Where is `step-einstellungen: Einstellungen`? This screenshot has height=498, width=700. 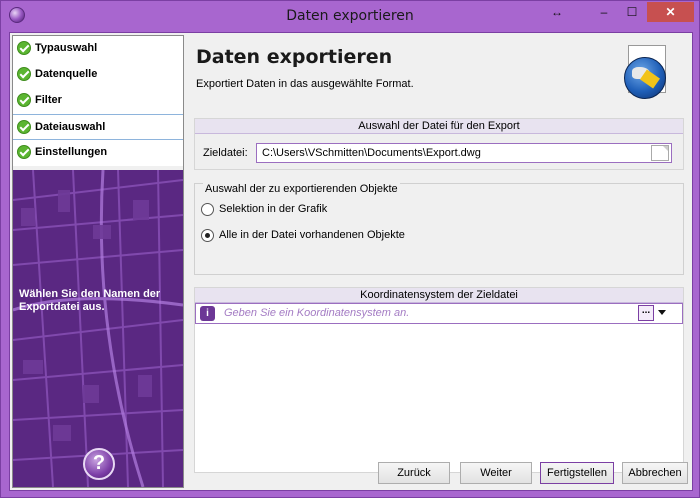
step-einstellungen: Einstellungen is located at coordinates (98, 153).